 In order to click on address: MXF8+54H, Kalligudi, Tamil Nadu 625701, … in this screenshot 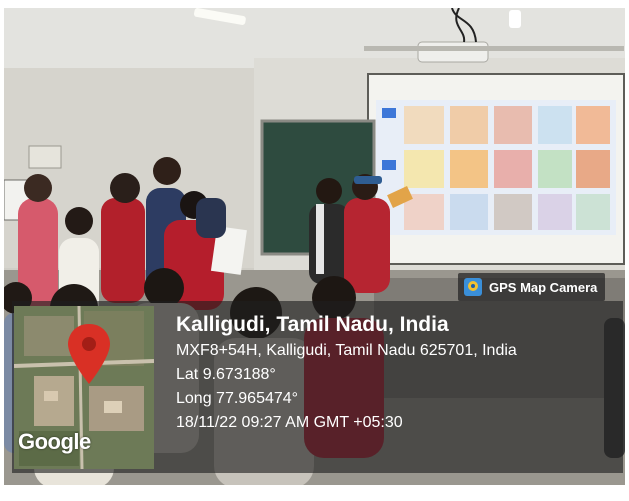, I will do `click(346, 350)`.